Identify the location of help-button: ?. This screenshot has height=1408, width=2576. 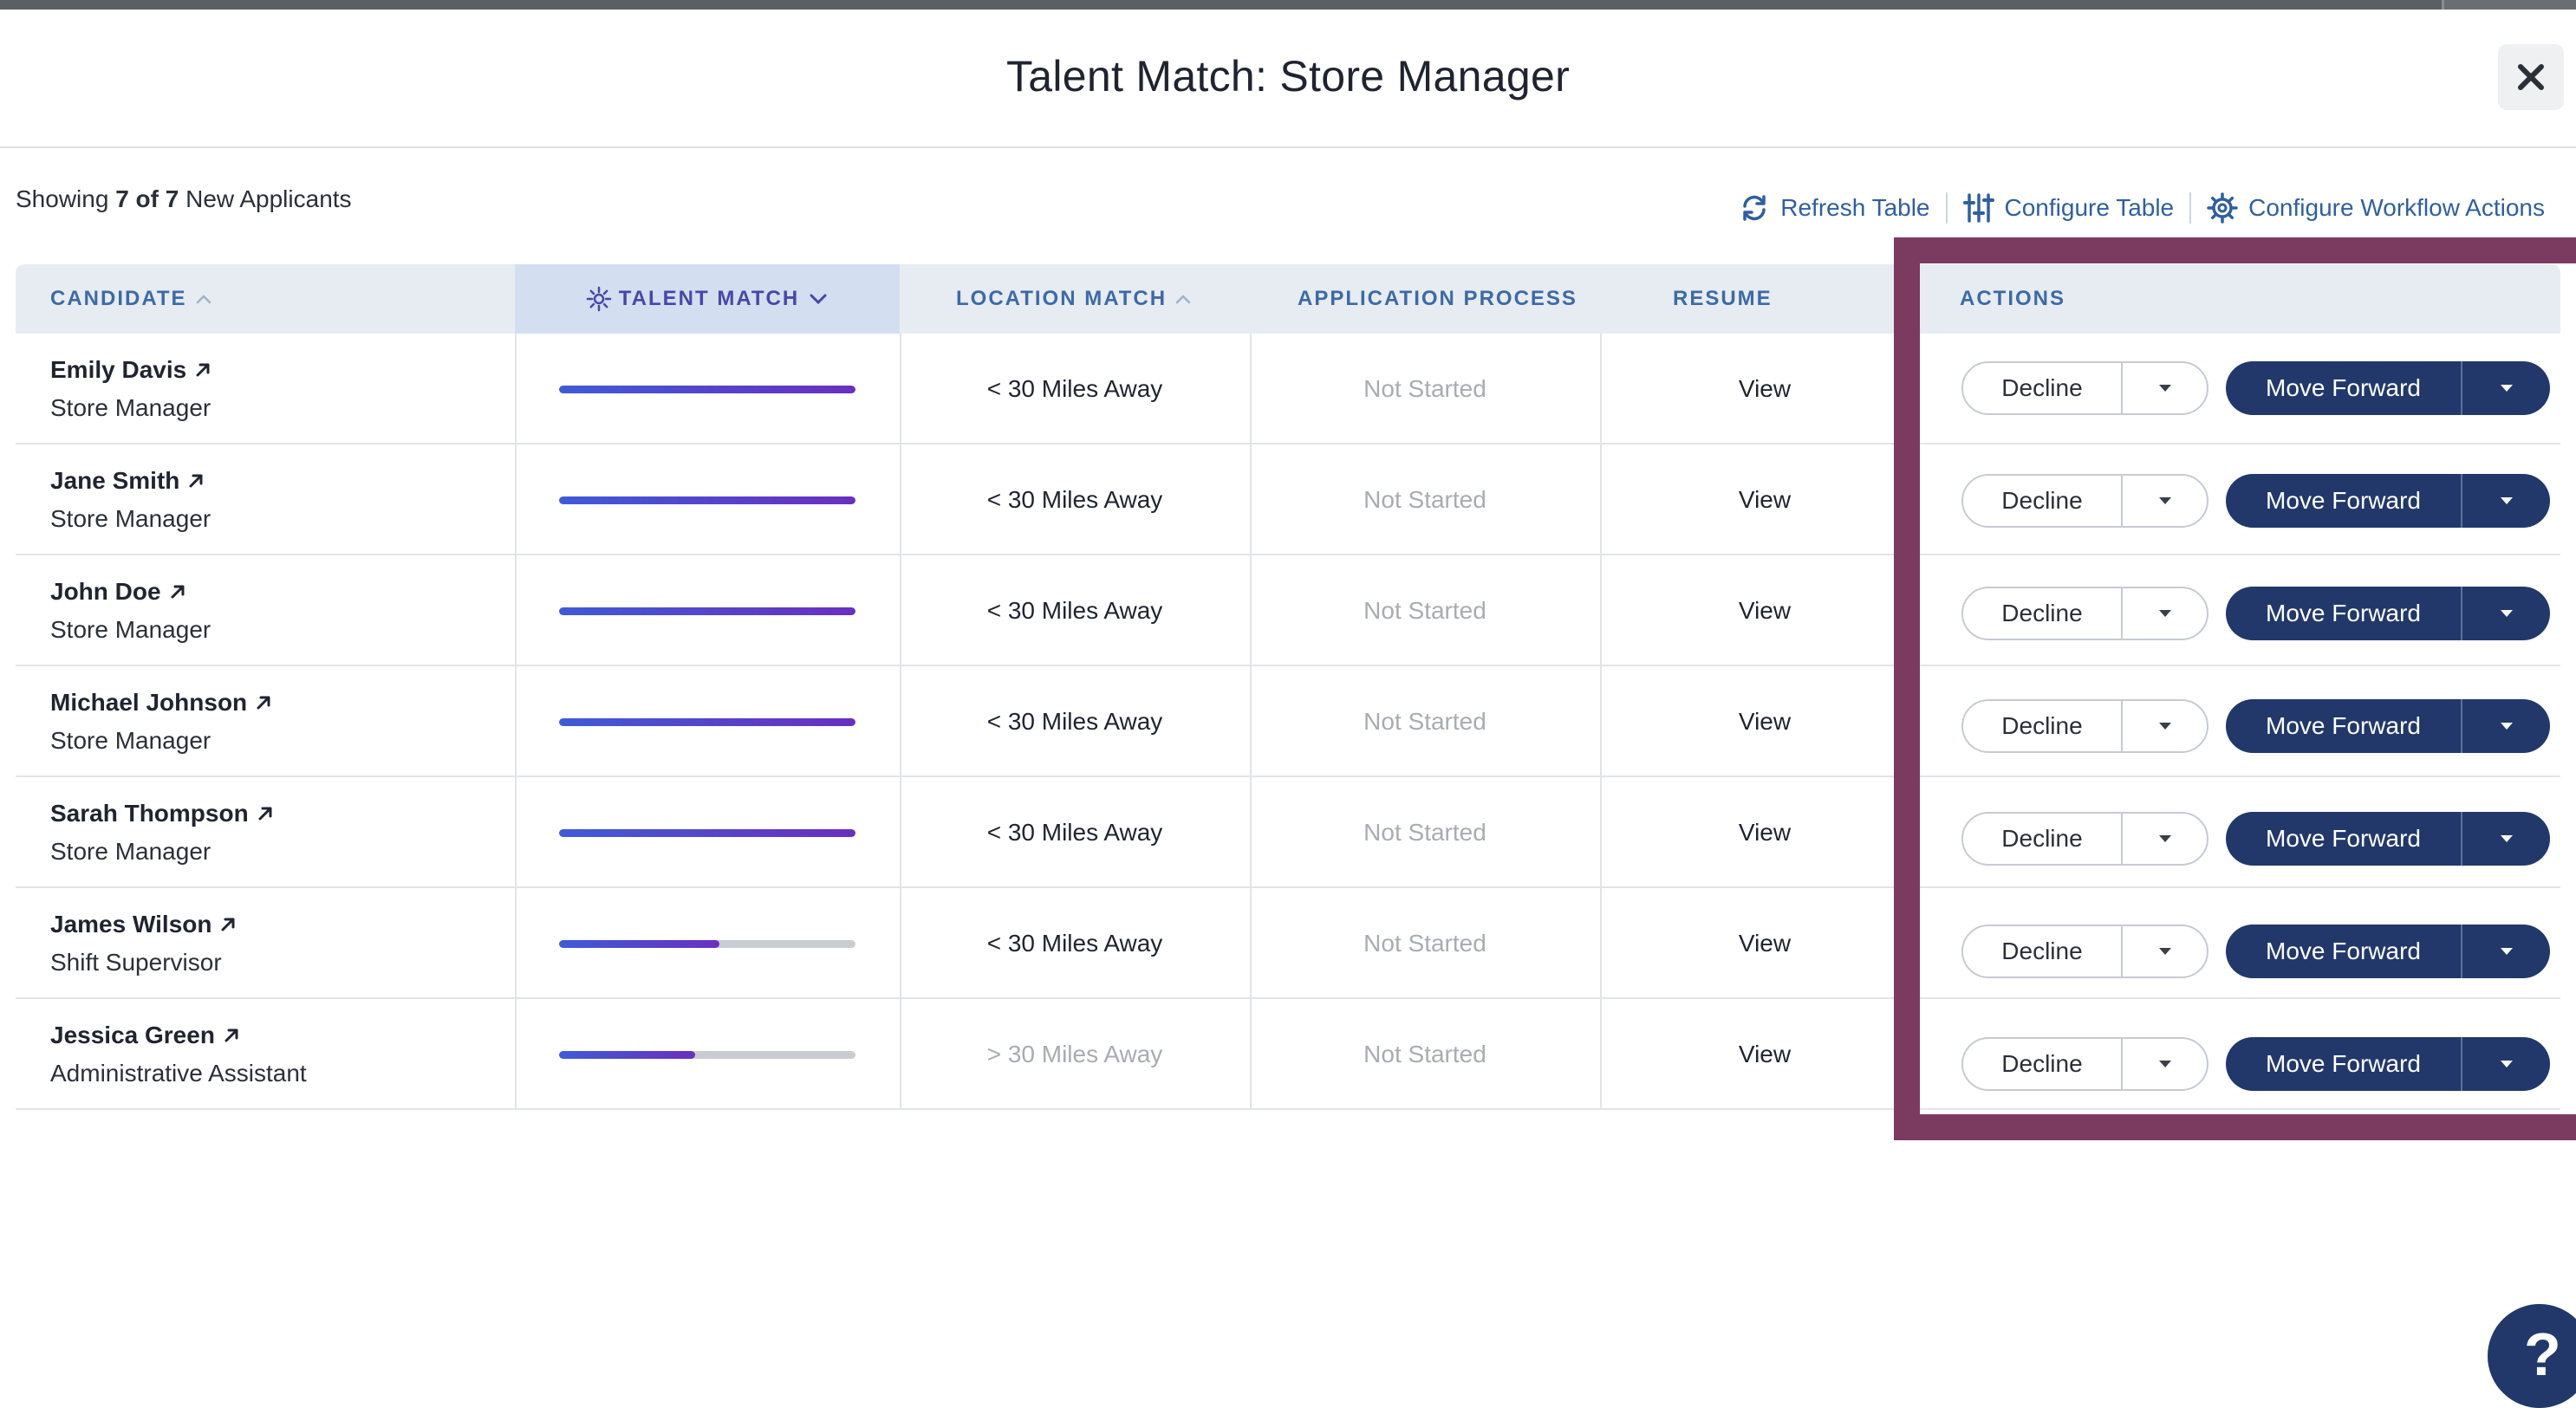
(2532, 1356).